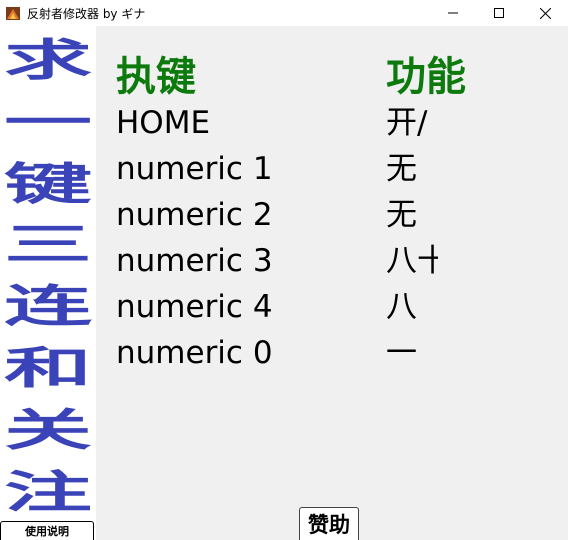  I want to click on close-icon, so click(545, 13).